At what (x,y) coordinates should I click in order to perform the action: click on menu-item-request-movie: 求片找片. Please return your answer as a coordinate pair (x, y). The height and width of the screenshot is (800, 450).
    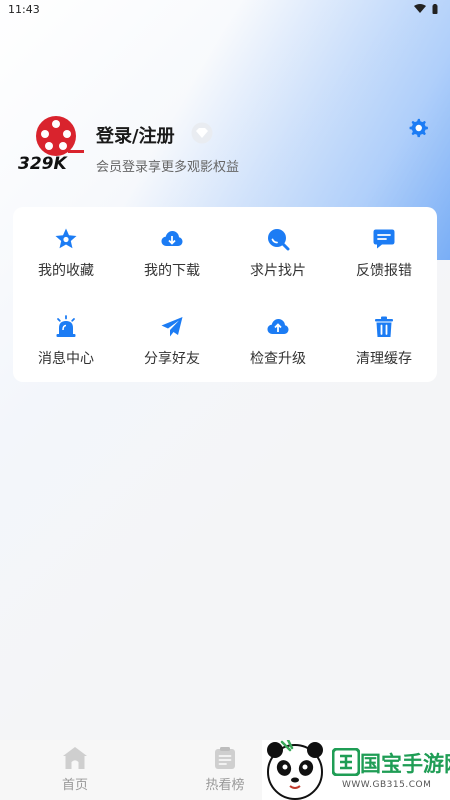
    Looking at the image, I should click on (278, 251).